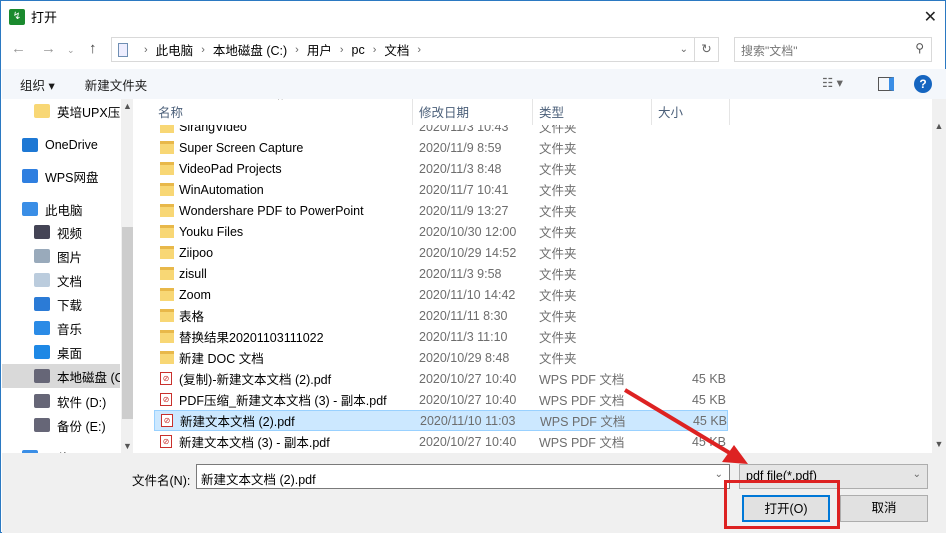 The width and height of the screenshot is (946, 533). What do you see at coordinates (468, 252) in the screenshot?
I see `file-date: 2020/10/29 14:52` at bounding box center [468, 252].